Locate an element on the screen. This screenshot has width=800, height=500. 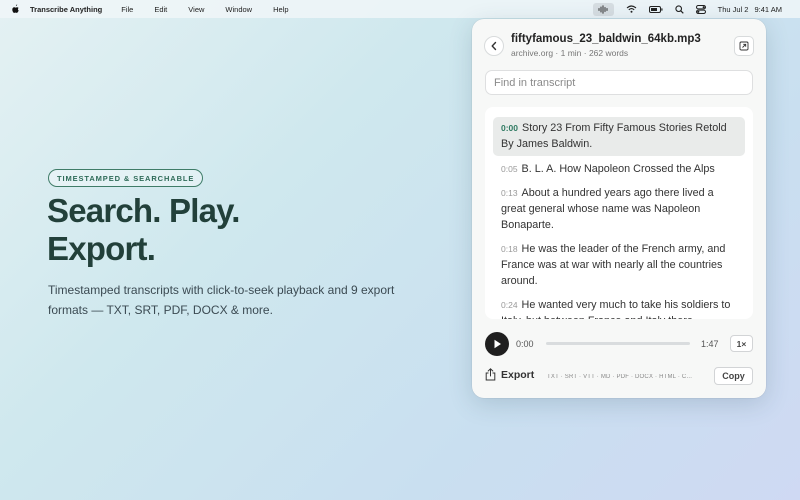
file-title: fiftyfamous_23_baldwin_64kb.mp3 is located at coordinates (606, 39).